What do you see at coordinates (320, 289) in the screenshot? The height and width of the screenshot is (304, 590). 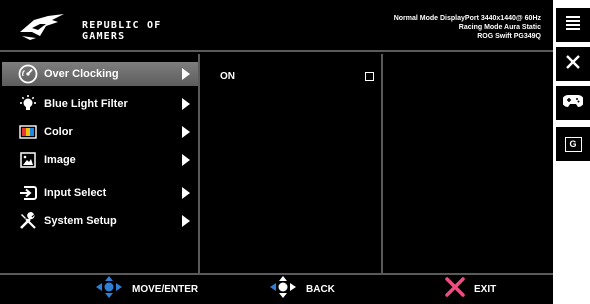 I see `back-label: BACK` at bounding box center [320, 289].